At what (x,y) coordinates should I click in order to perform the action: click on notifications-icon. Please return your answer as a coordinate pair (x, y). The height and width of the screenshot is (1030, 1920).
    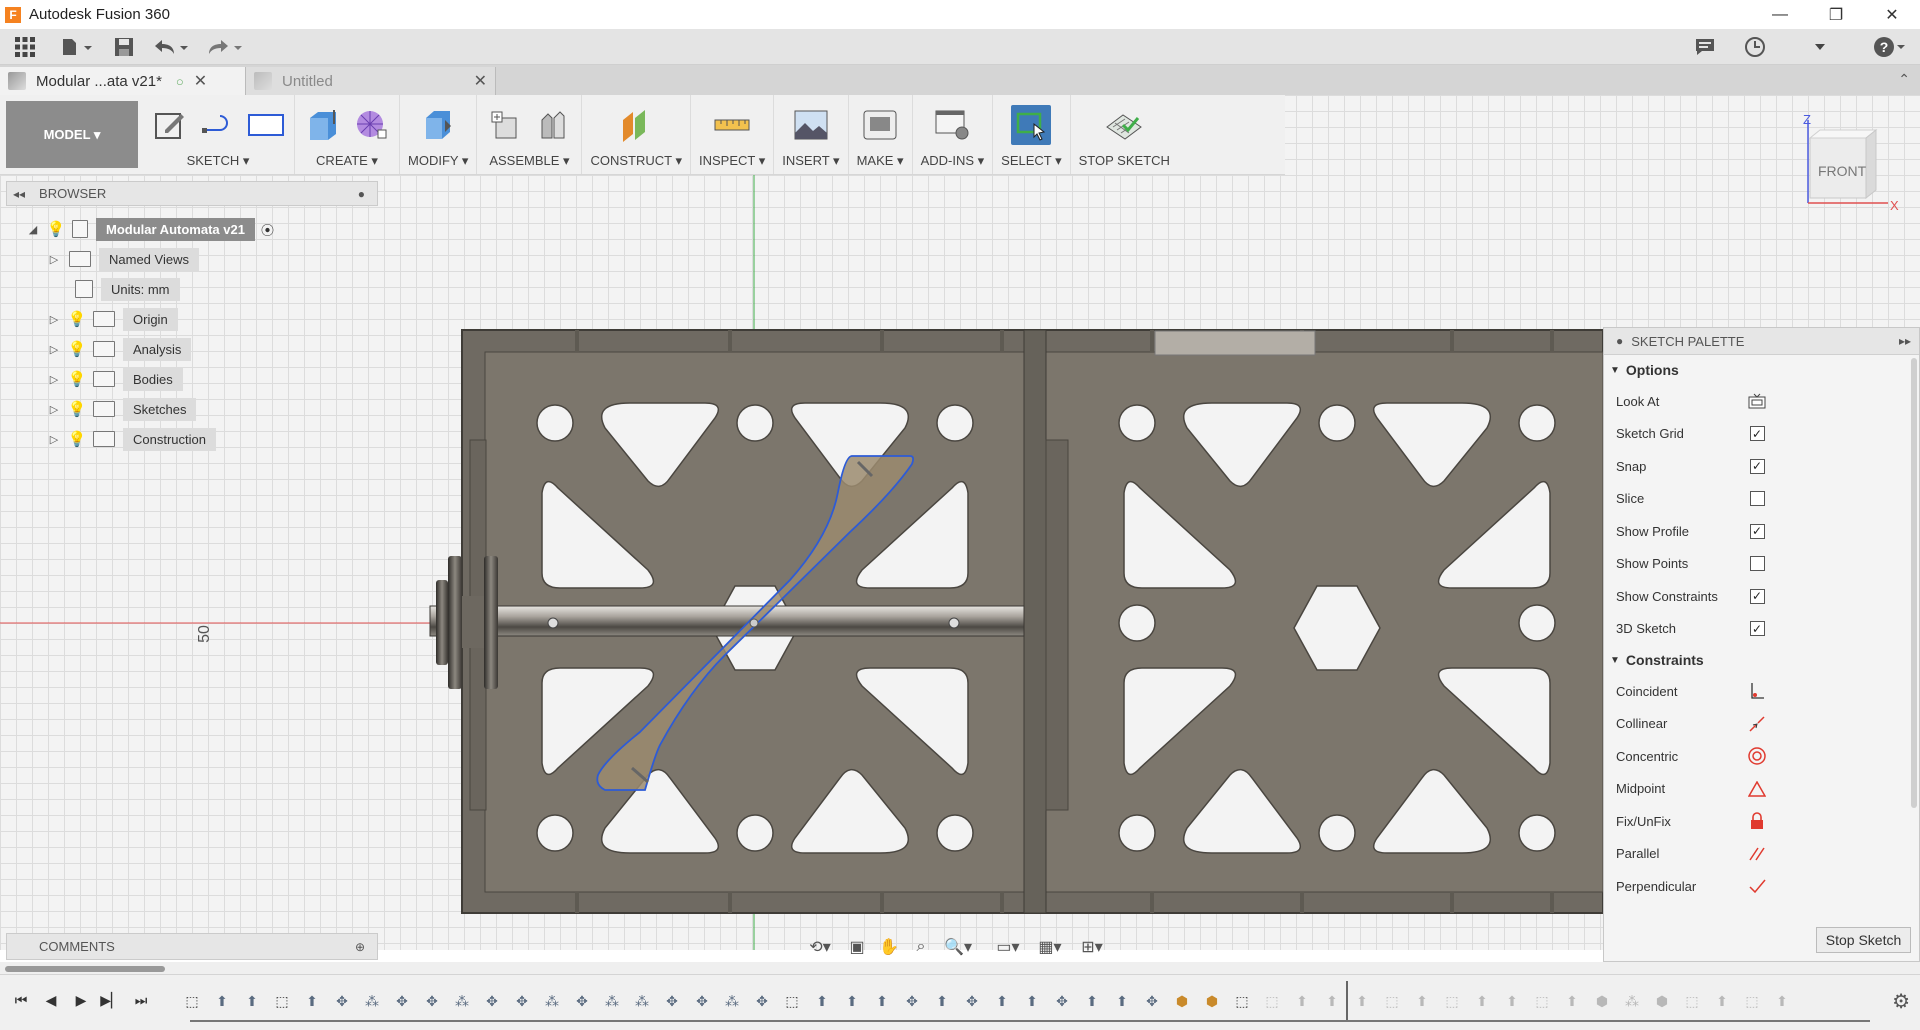
    Looking at the image, I should click on (1705, 47).